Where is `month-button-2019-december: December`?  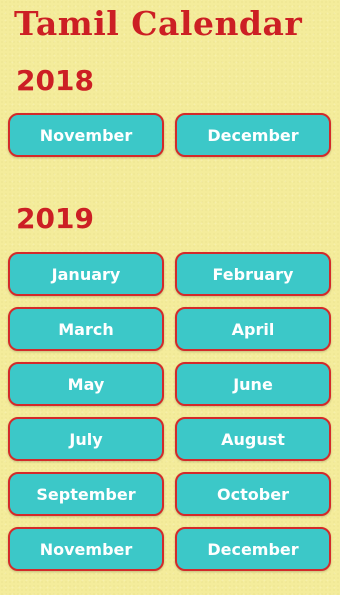
month-button-2019-december: December is located at coordinates (253, 549).